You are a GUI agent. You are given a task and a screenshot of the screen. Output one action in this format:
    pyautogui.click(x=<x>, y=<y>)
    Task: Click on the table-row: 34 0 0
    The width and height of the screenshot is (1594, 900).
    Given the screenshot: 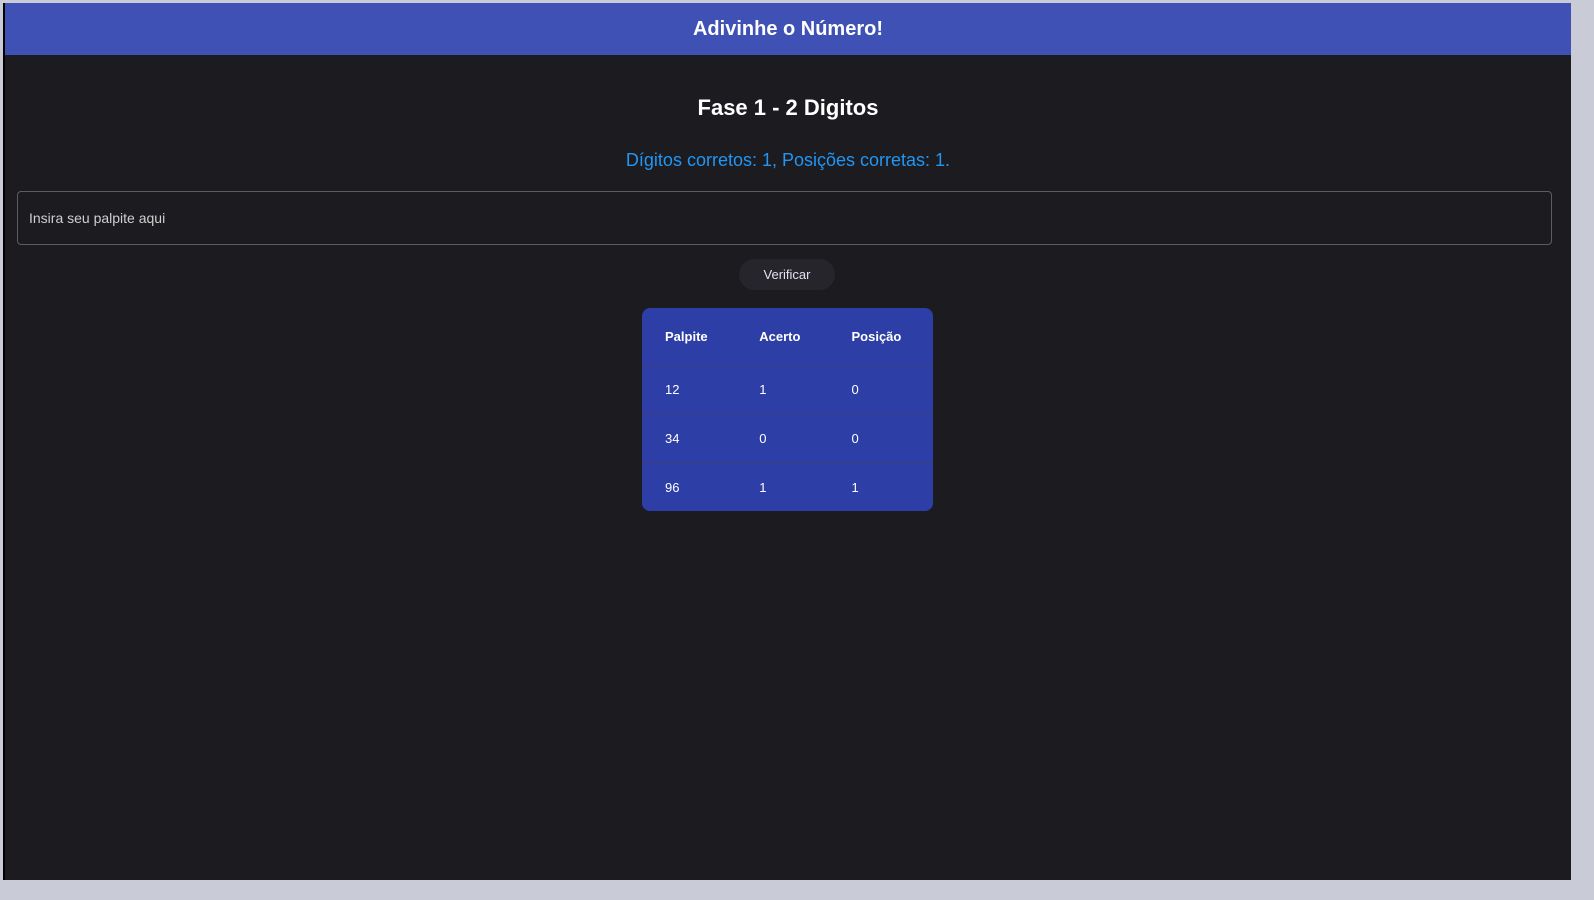 What is the action you would take?
    pyautogui.click(x=787, y=438)
    